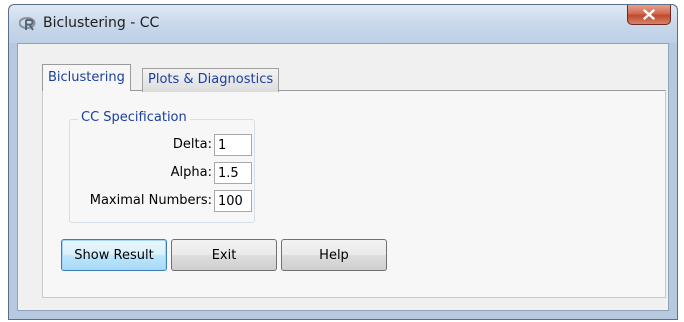  What do you see at coordinates (101, 23) in the screenshot?
I see `window-title: Biclustering - CC` at bounding box center [101, 23].